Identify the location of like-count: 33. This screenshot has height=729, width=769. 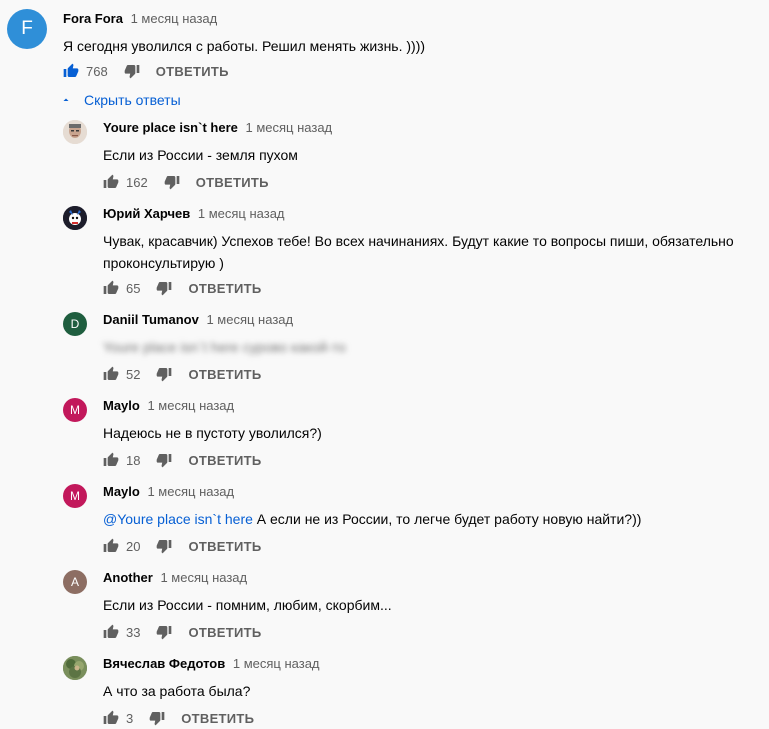
(133, 632).